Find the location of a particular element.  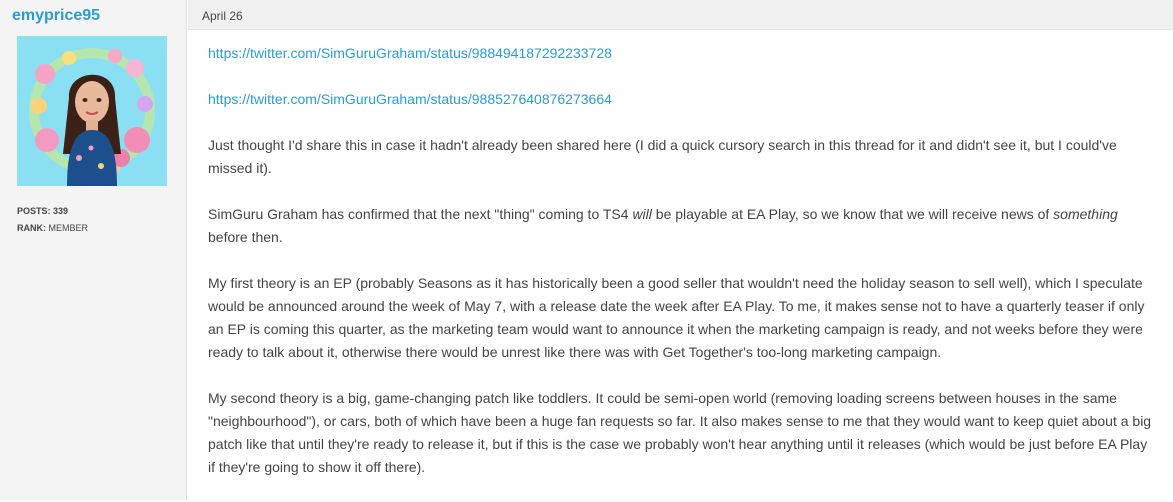

p2-emphasis-something: something is located at coordinates (1085, 214).